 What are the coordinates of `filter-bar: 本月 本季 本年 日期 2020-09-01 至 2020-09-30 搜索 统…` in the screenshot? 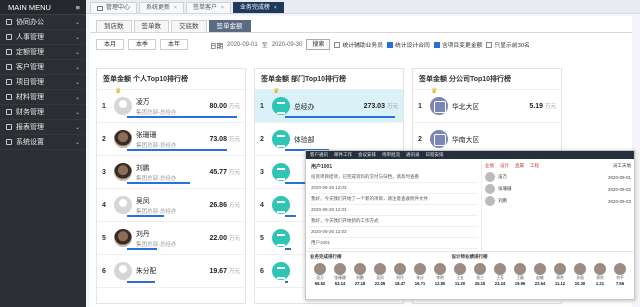 It's located at (361, 44).